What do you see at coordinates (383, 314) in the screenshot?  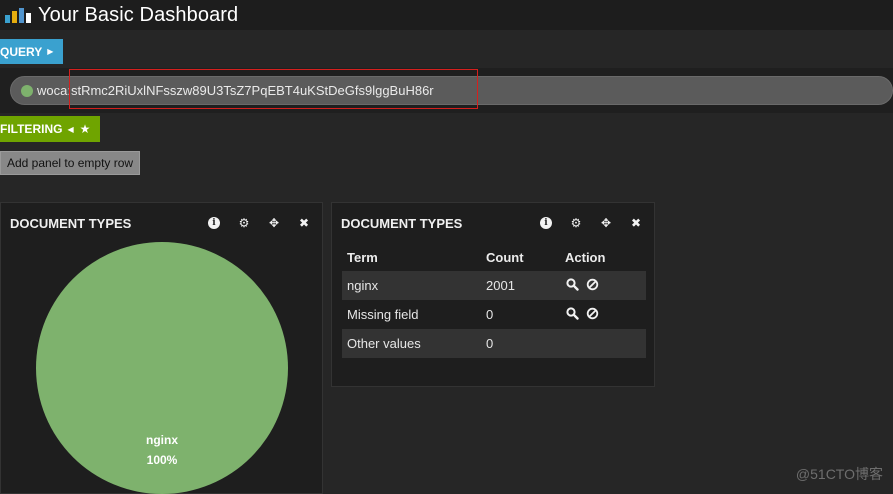 I see `term-cell: Missing field` at bounding box center [383, 314].